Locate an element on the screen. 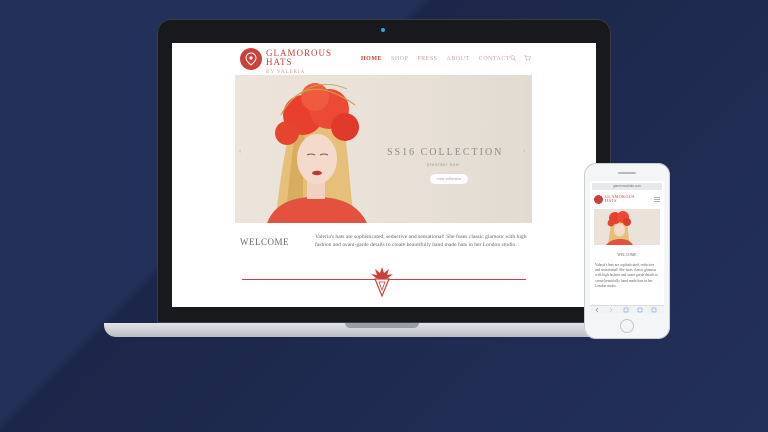 The height and width of the screenshot is (432, 768). hero-model-image is located at coordinates (317, 153).